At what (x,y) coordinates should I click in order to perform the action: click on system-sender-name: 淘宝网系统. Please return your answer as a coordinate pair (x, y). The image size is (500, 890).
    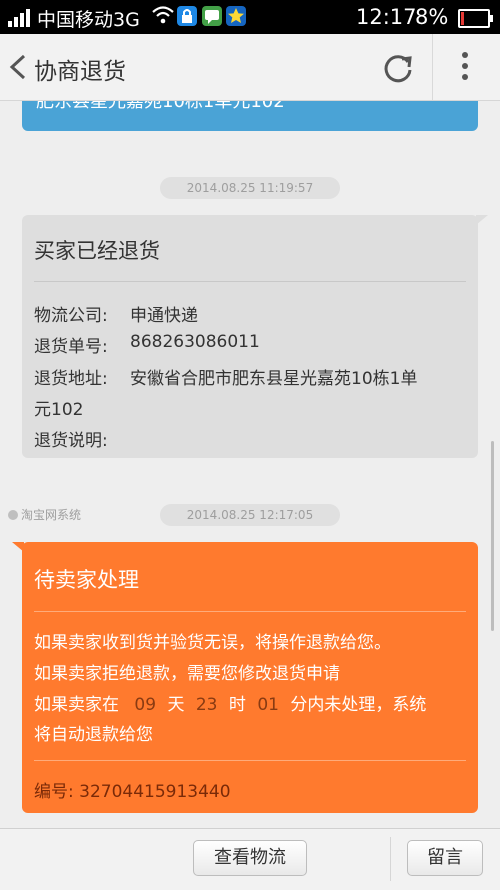
    Looking at the image, I should click on (51, 515).